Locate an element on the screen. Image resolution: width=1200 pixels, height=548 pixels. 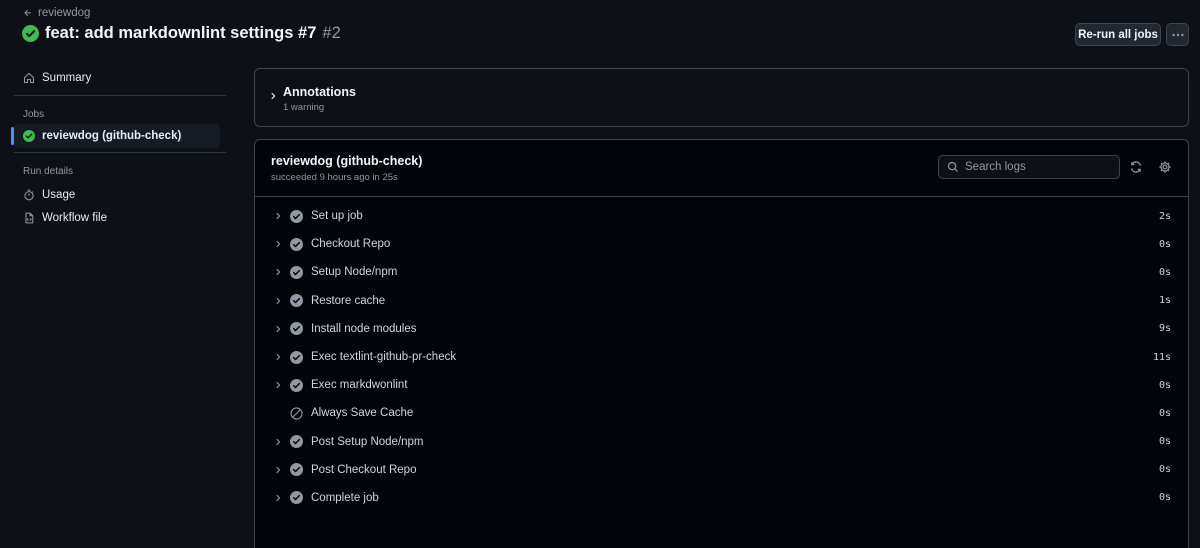
job-title: reviewdog (github-check) is located at coordinates (347, 161).